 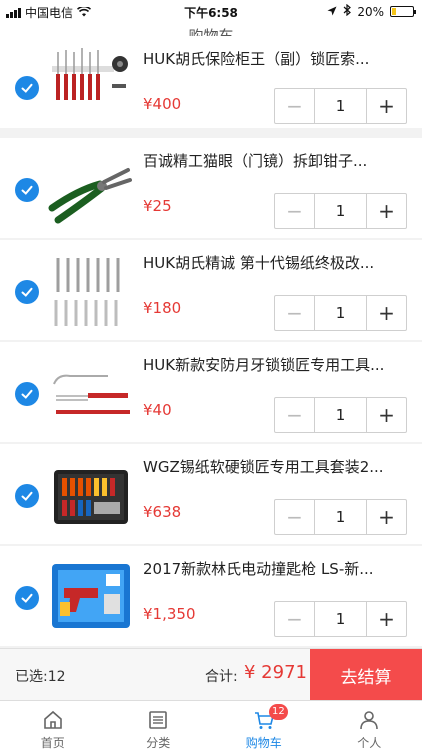 What do you see at coordinates (52, 719) in the screenshot?
I see `home-icon` at bounding box center [52, 719].